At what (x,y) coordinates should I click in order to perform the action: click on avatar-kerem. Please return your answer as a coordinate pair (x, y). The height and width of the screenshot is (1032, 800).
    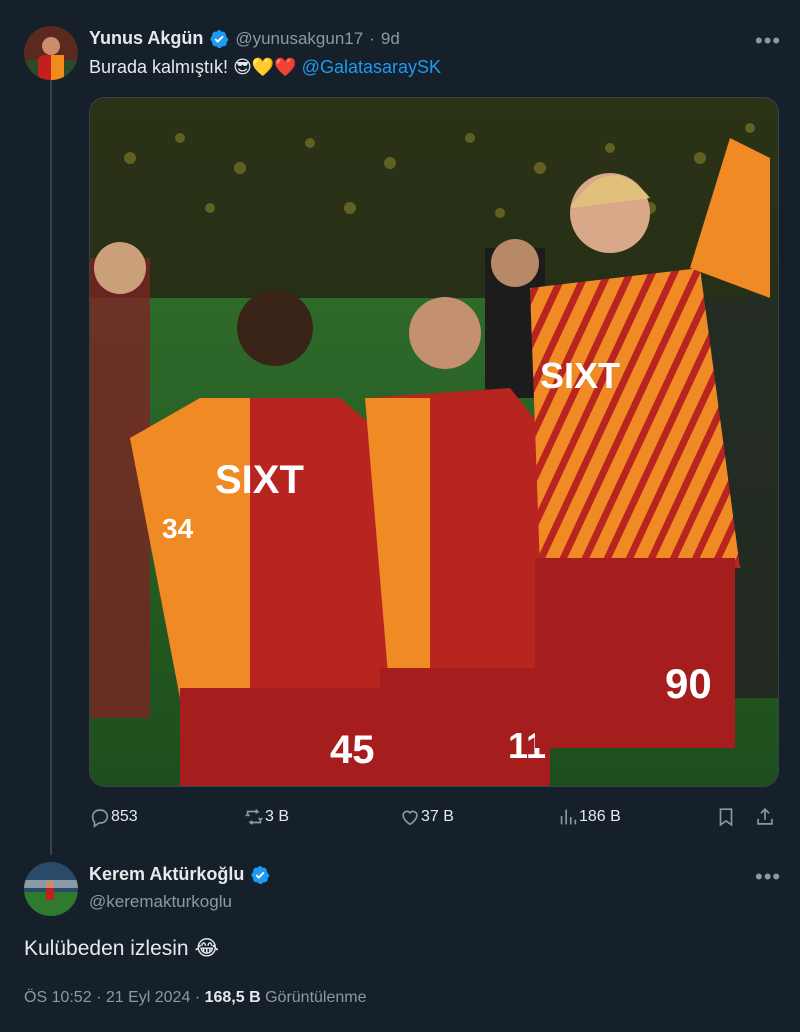
    Looking at the image, I should click on (51, 889).